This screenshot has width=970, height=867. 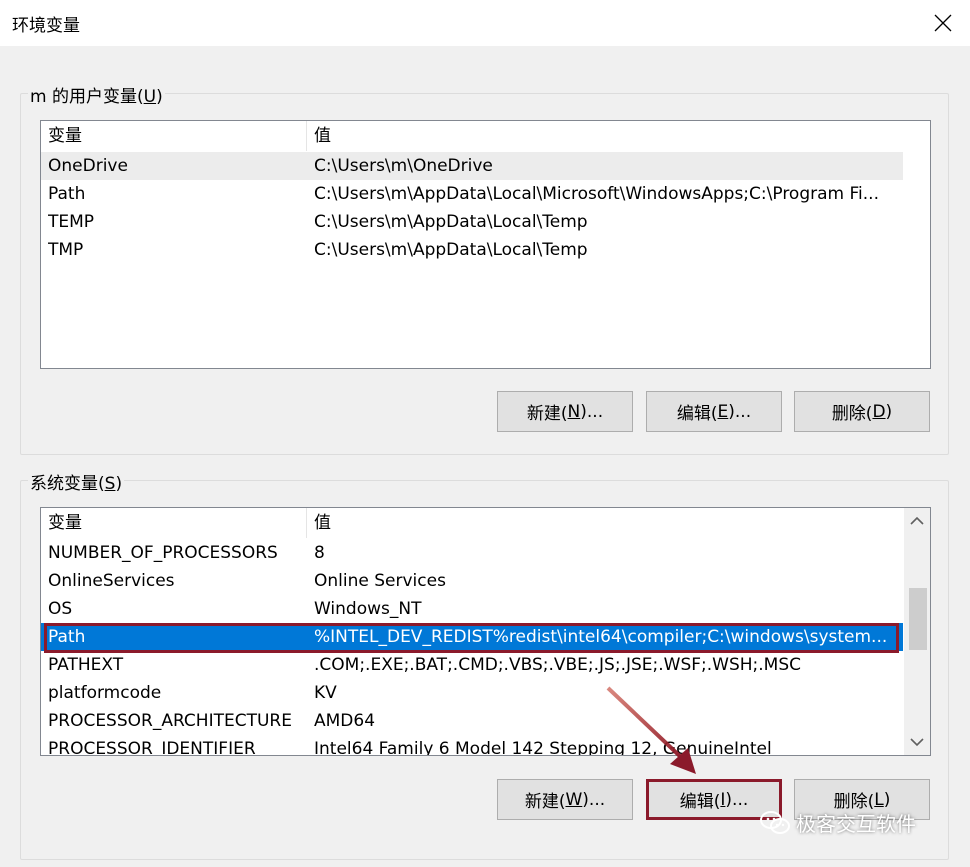 I want to click on variable-name: platformcode, so click(x=105, y=693).